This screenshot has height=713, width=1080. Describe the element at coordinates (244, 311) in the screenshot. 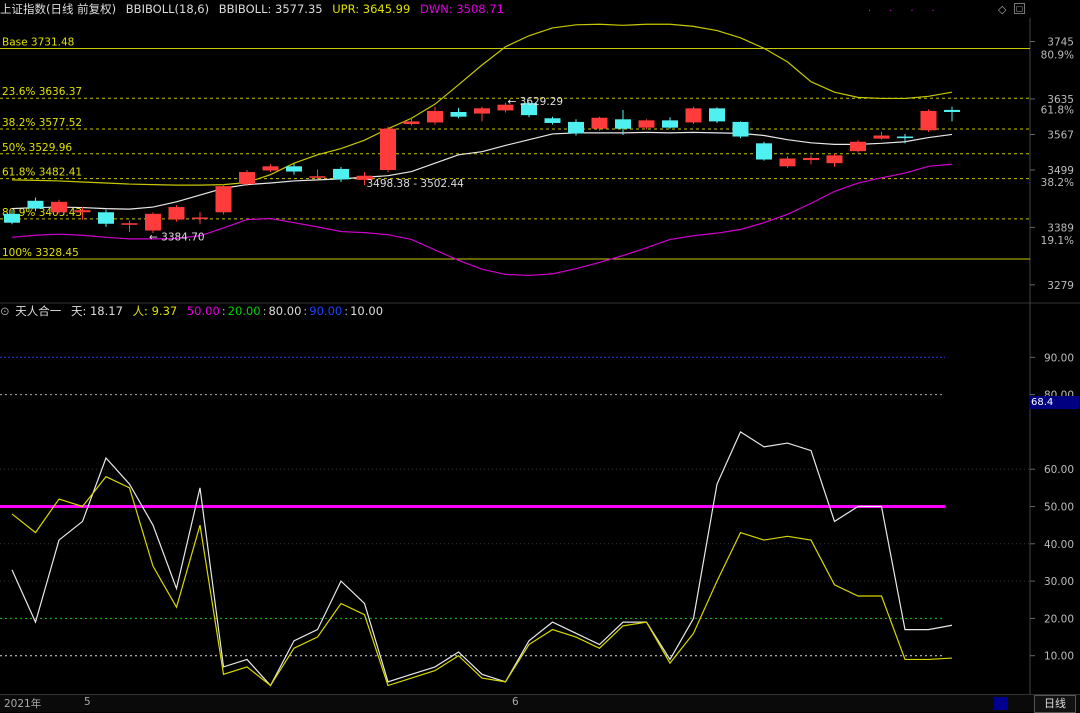

I see `level-20: 20.00` at that location.